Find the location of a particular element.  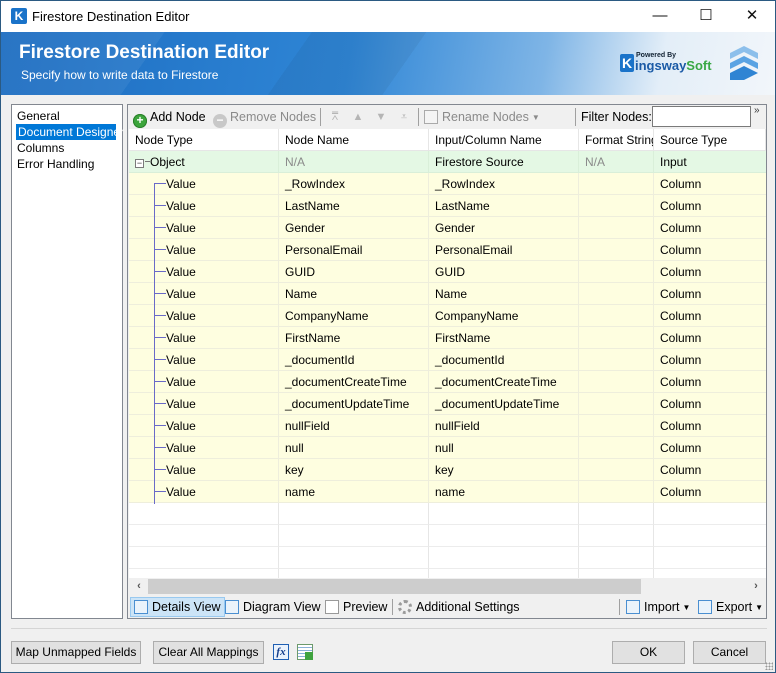

input-column-cell: null is located at coordinates (504, 448).